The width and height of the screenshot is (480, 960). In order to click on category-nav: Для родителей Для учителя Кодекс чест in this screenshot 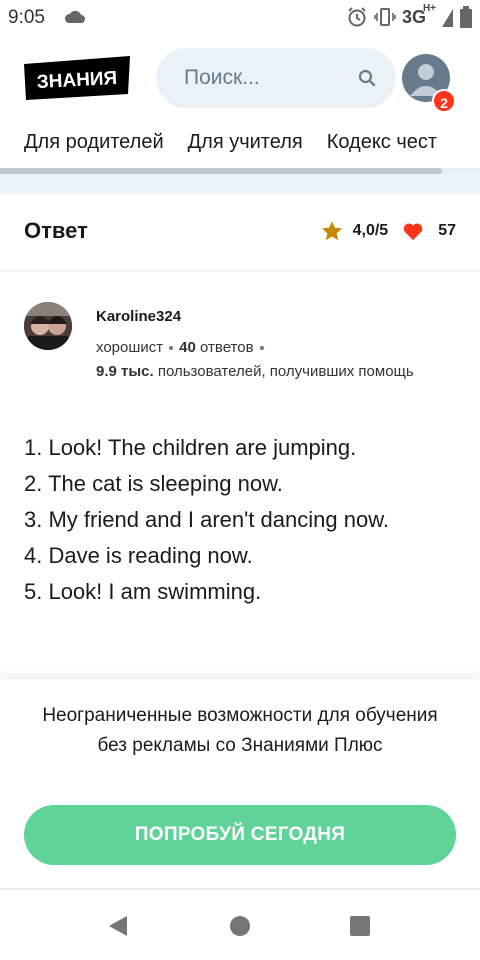, I will do `click(240, 147)`.